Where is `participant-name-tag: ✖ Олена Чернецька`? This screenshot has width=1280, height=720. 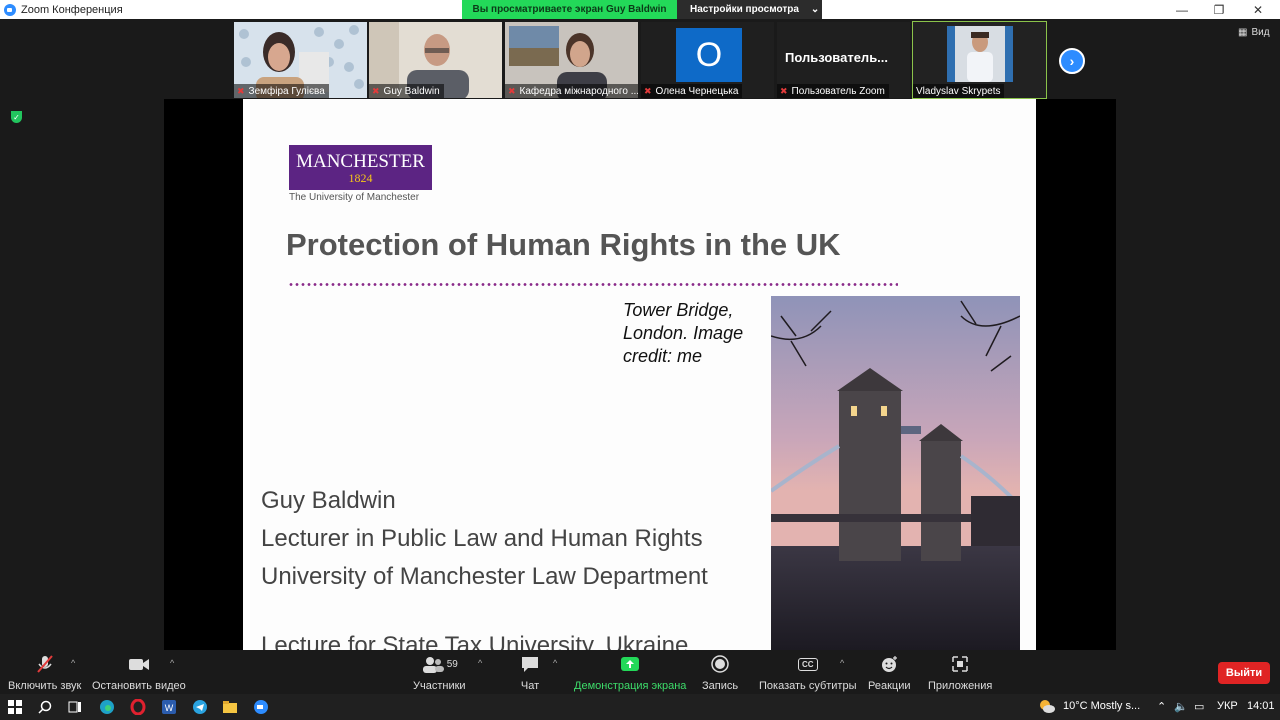 participant-name-tag: ✖ Олена Чернецька is located at coordinates (692, 91).